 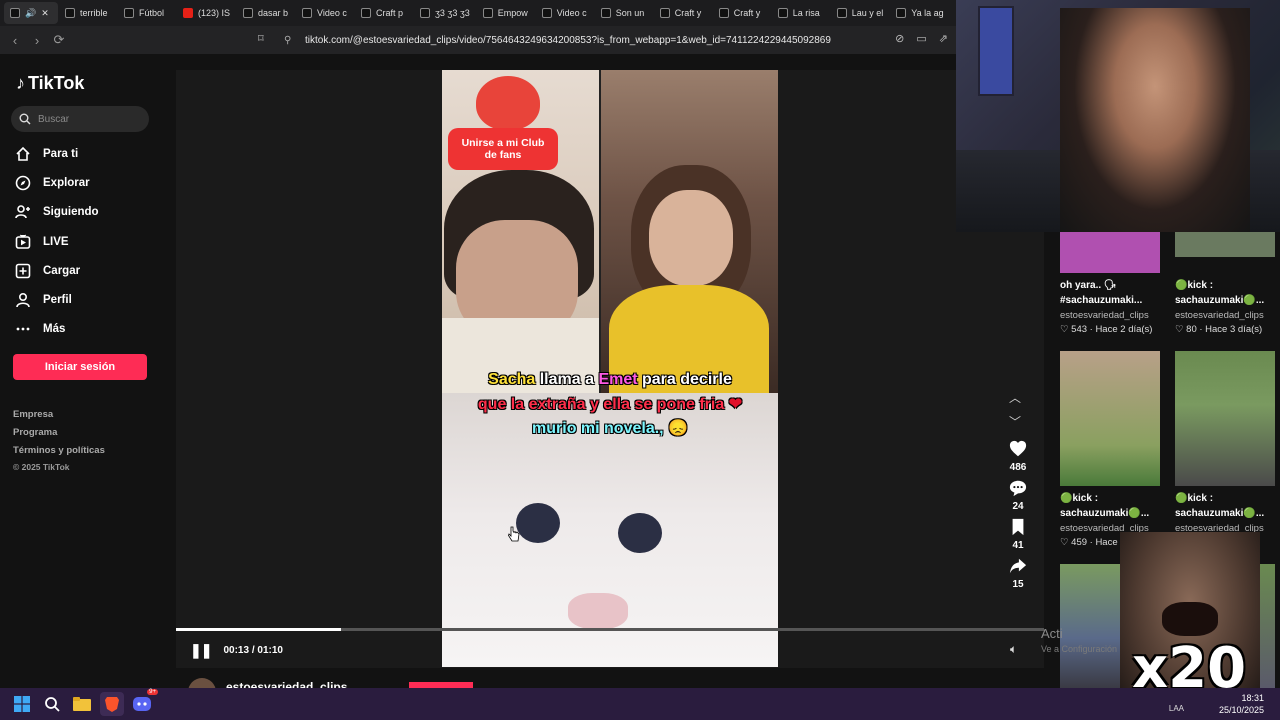 I want to click on browser-tab: Craft p, so click(x=384, y=13).